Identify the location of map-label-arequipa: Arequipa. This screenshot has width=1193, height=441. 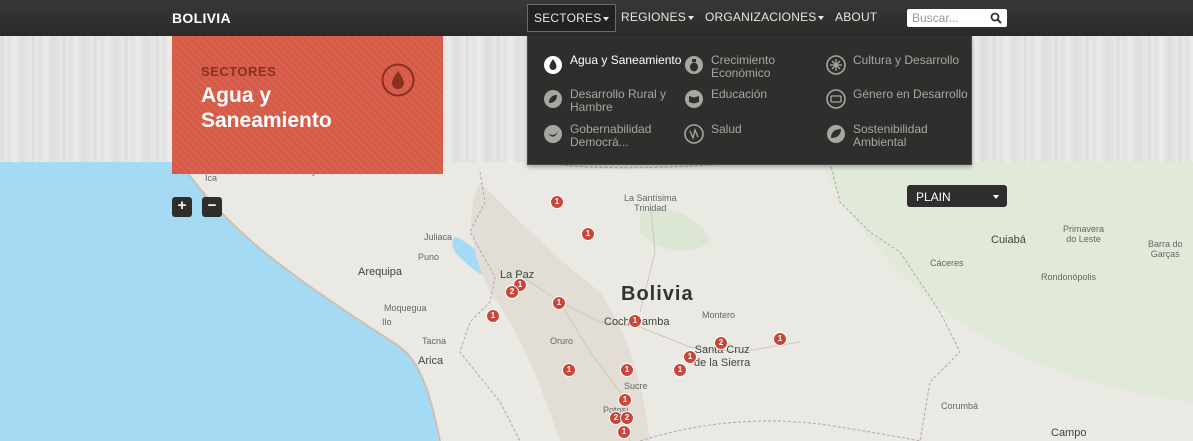
(380, 272).